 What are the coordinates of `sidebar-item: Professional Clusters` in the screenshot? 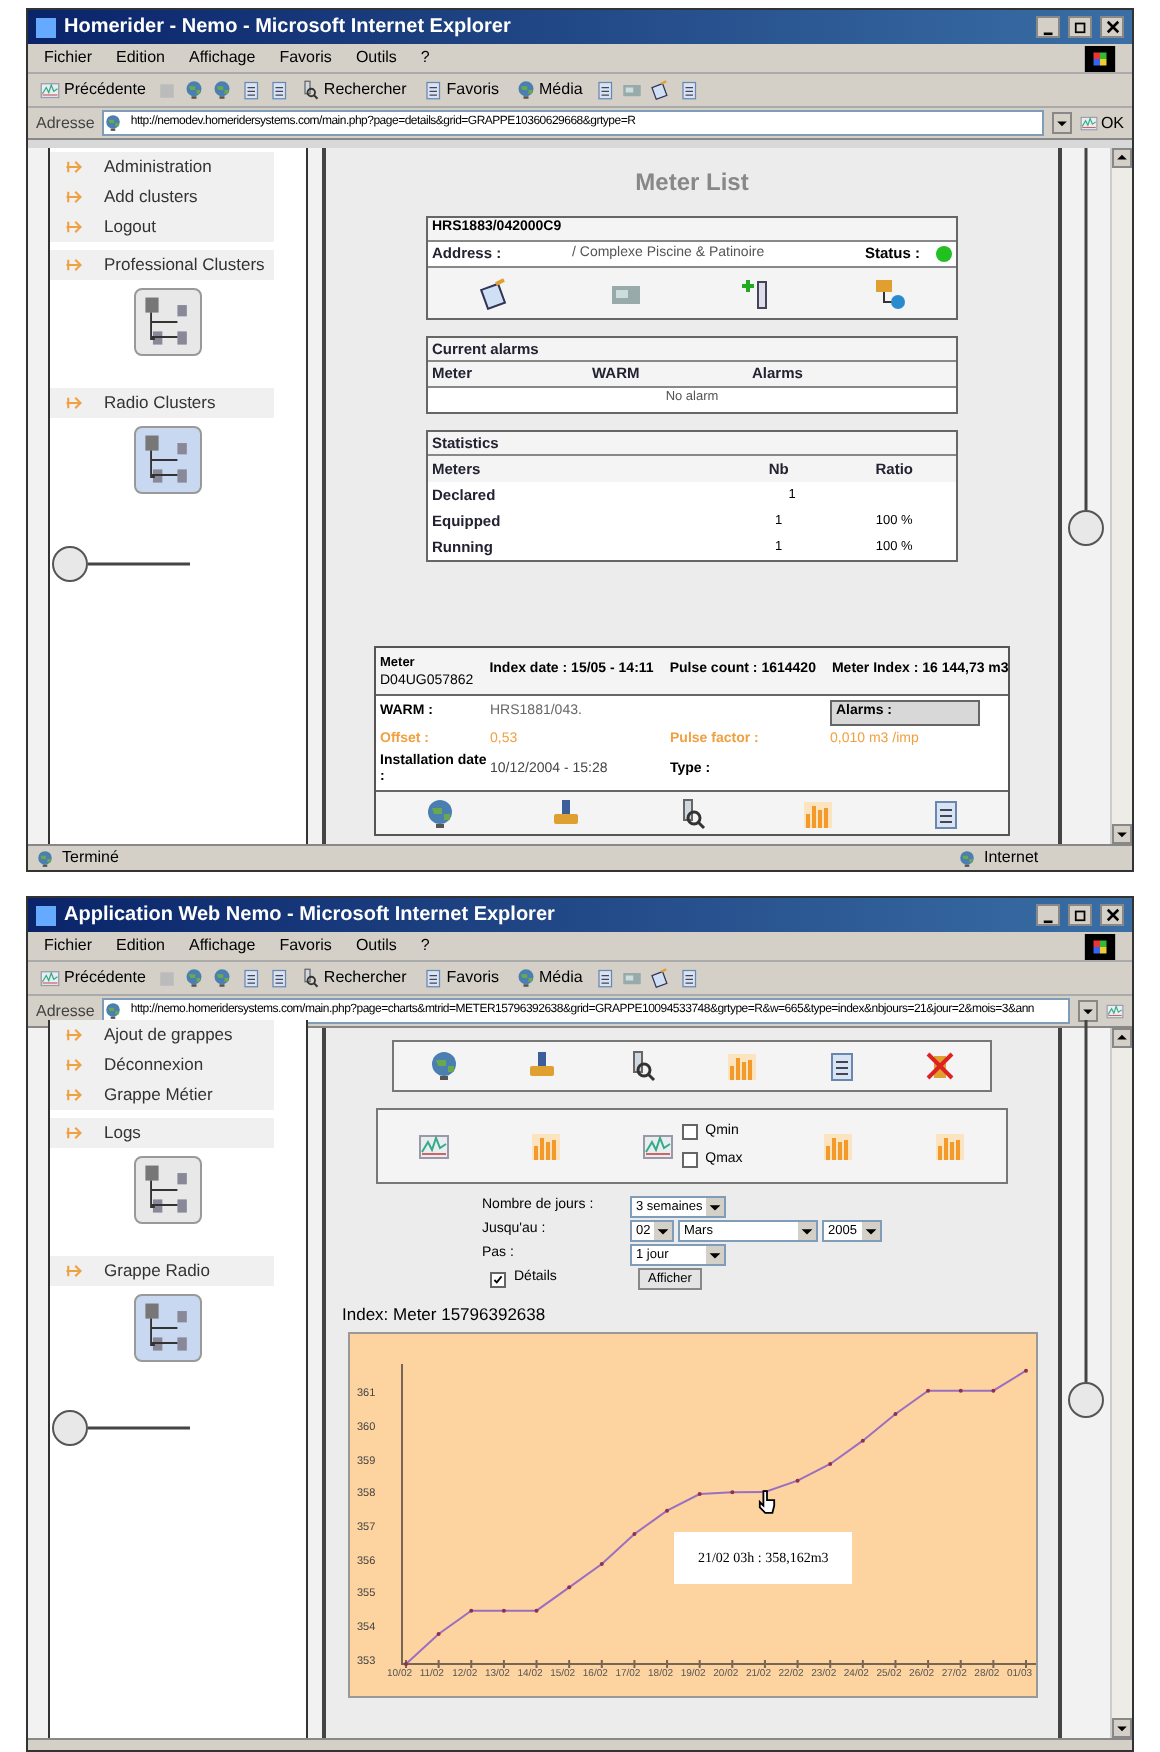 It's located at (162, 265).